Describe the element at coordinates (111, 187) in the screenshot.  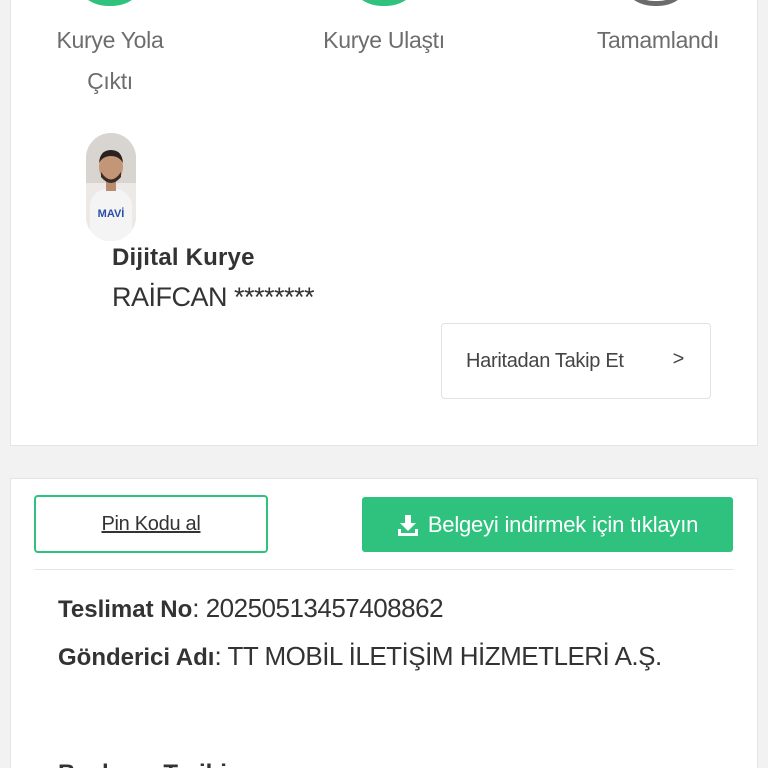
I see `courier-avatar: MAVİ` at that location.